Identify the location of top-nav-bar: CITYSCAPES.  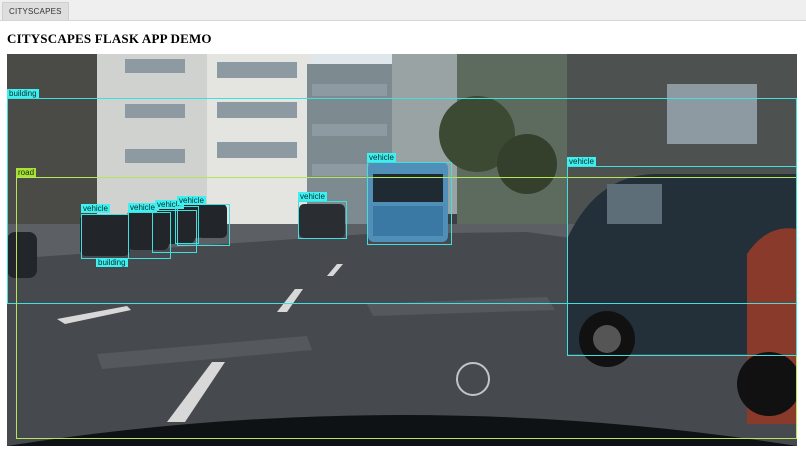
(403, 10).